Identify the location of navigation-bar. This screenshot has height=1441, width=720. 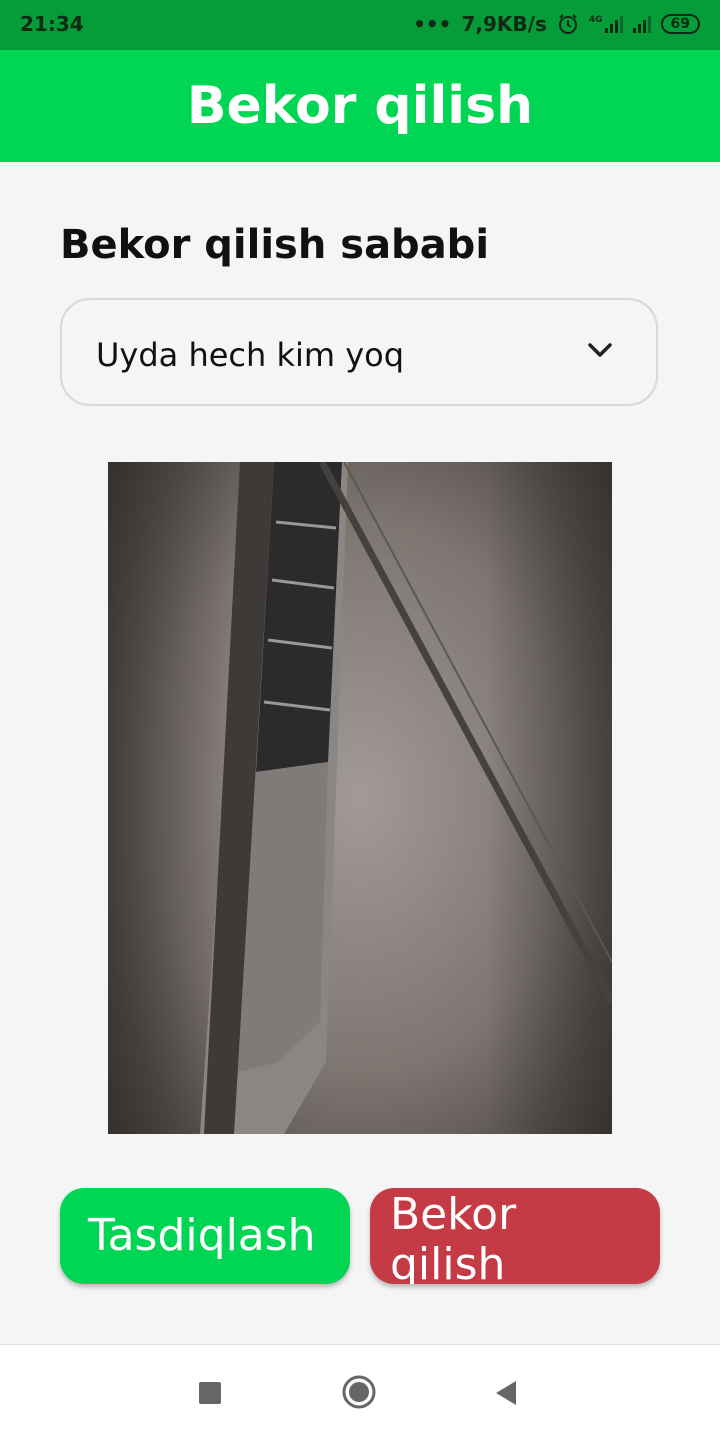
(360, 1392).